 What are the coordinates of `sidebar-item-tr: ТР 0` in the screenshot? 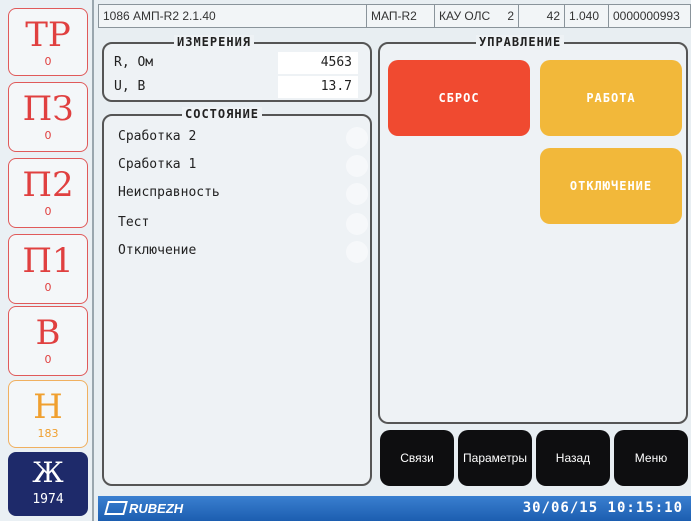 It's located at (48, 42).